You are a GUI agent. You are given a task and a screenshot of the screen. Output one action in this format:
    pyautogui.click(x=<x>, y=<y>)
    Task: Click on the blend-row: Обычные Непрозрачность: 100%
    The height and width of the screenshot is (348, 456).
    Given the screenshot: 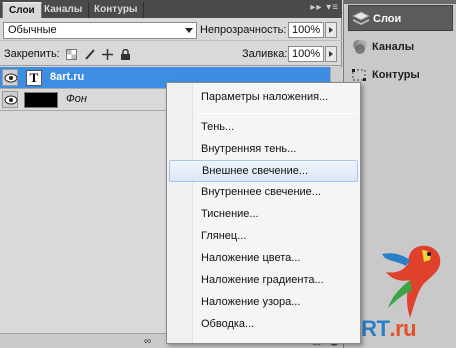 What is the action you would take?
    pyautogui.click(x=171, y=30)
    